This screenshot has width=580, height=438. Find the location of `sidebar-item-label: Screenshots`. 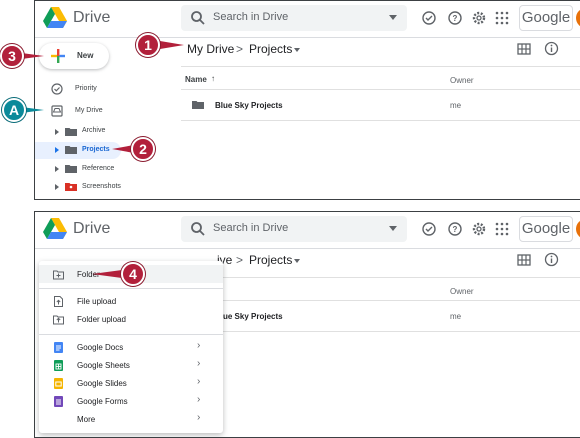

sidebar-item-label: Screenshots is located at coordinates (101, 186).